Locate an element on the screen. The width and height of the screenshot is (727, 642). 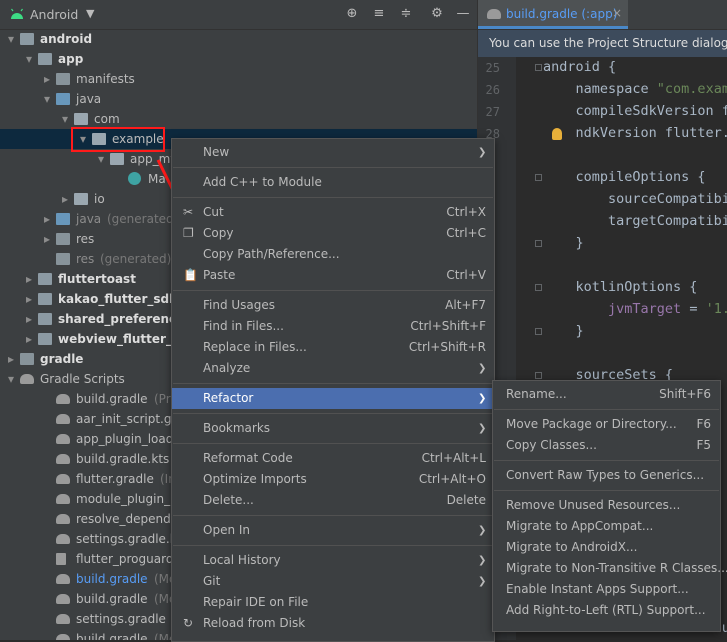
code-line: ndkVersion flutter. is located at coordinates (635, 133).